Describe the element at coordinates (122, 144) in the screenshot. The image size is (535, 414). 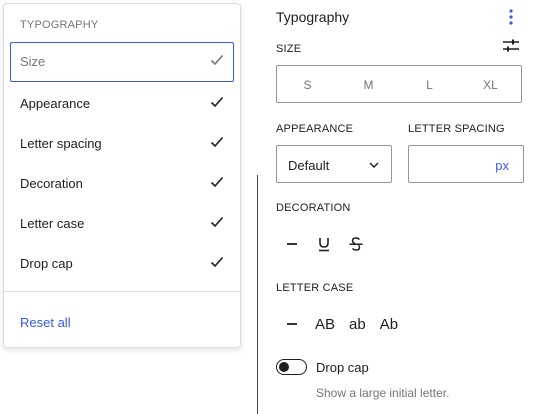
I see `menu-item-letter-spacing: Letter spacing` at that location.